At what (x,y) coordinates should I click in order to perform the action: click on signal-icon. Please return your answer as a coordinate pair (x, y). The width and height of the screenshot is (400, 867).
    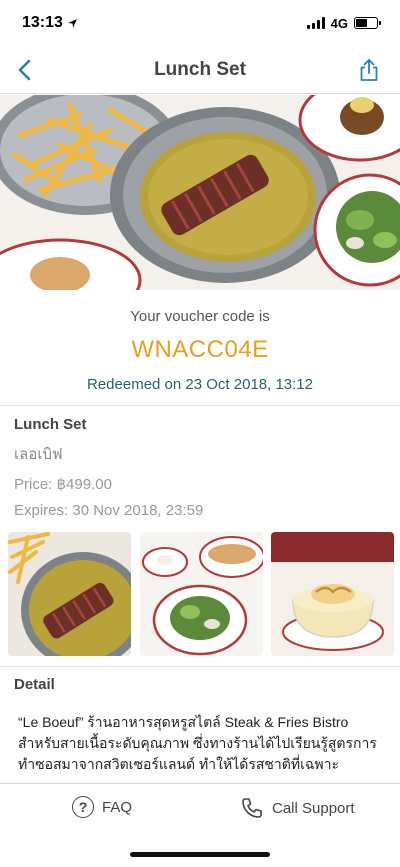
    Looking at the image, I should click on (315, 23).